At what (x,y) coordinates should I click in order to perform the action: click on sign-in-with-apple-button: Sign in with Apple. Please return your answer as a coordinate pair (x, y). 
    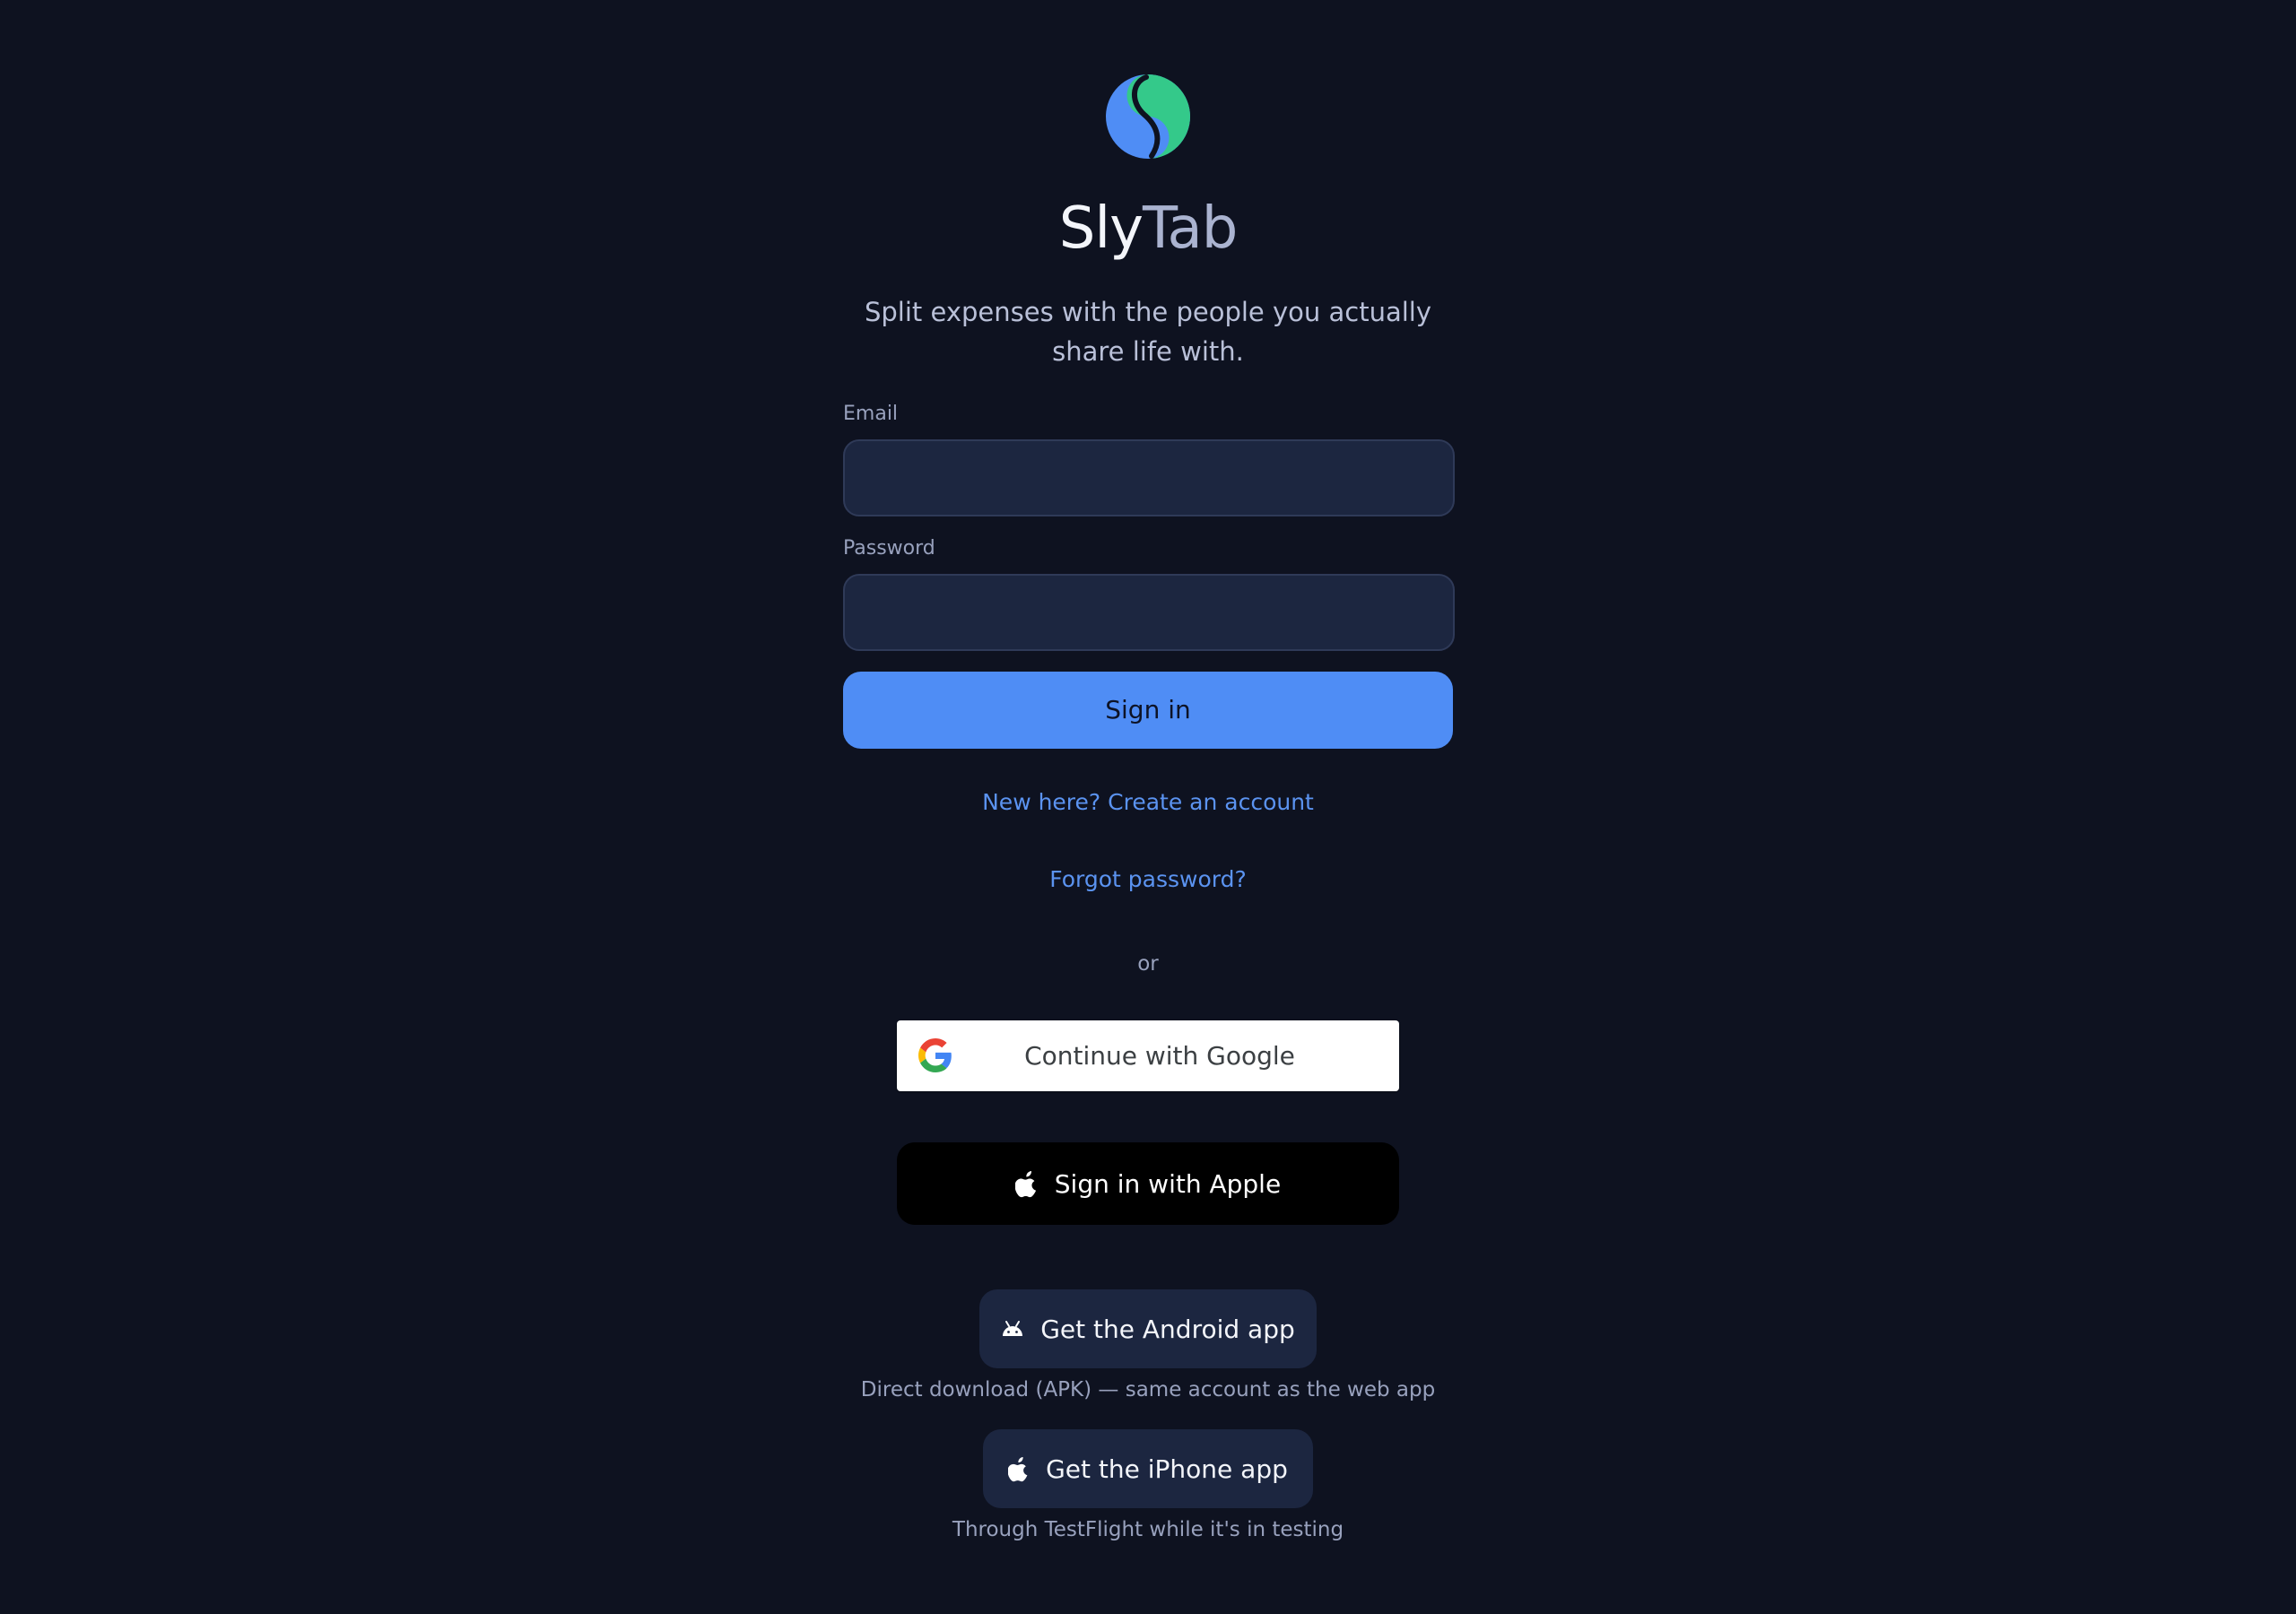
    Looking at the image, I should click on (1148, 1183).